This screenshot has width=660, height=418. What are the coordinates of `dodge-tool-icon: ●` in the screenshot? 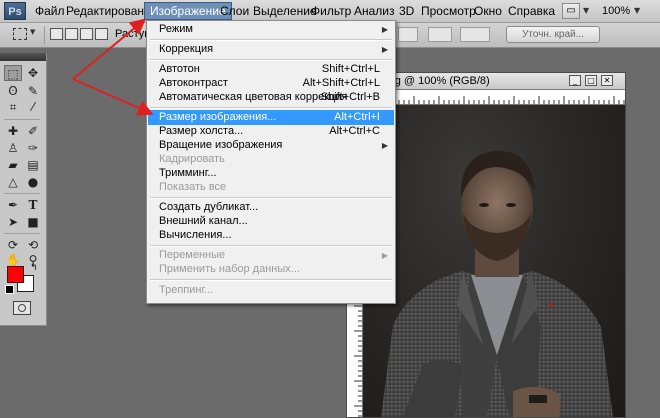 It's located at (33, 182).